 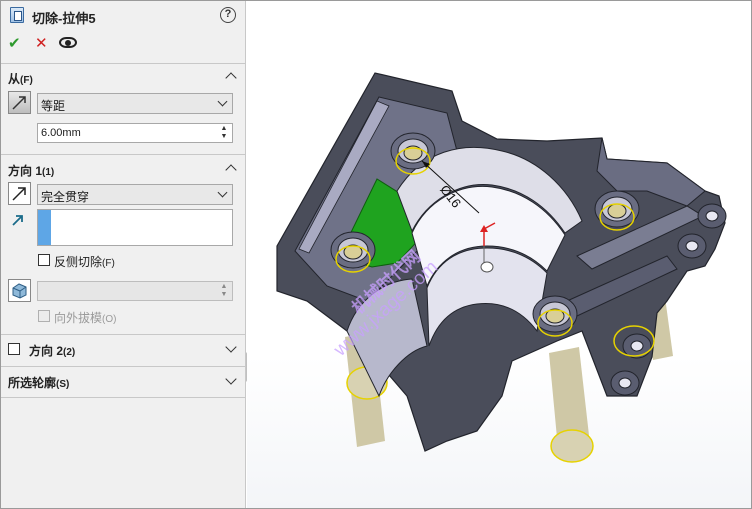 I want to click on flip-side-to-cut-label: 反侧切除(F), so click(x=84, y=262).